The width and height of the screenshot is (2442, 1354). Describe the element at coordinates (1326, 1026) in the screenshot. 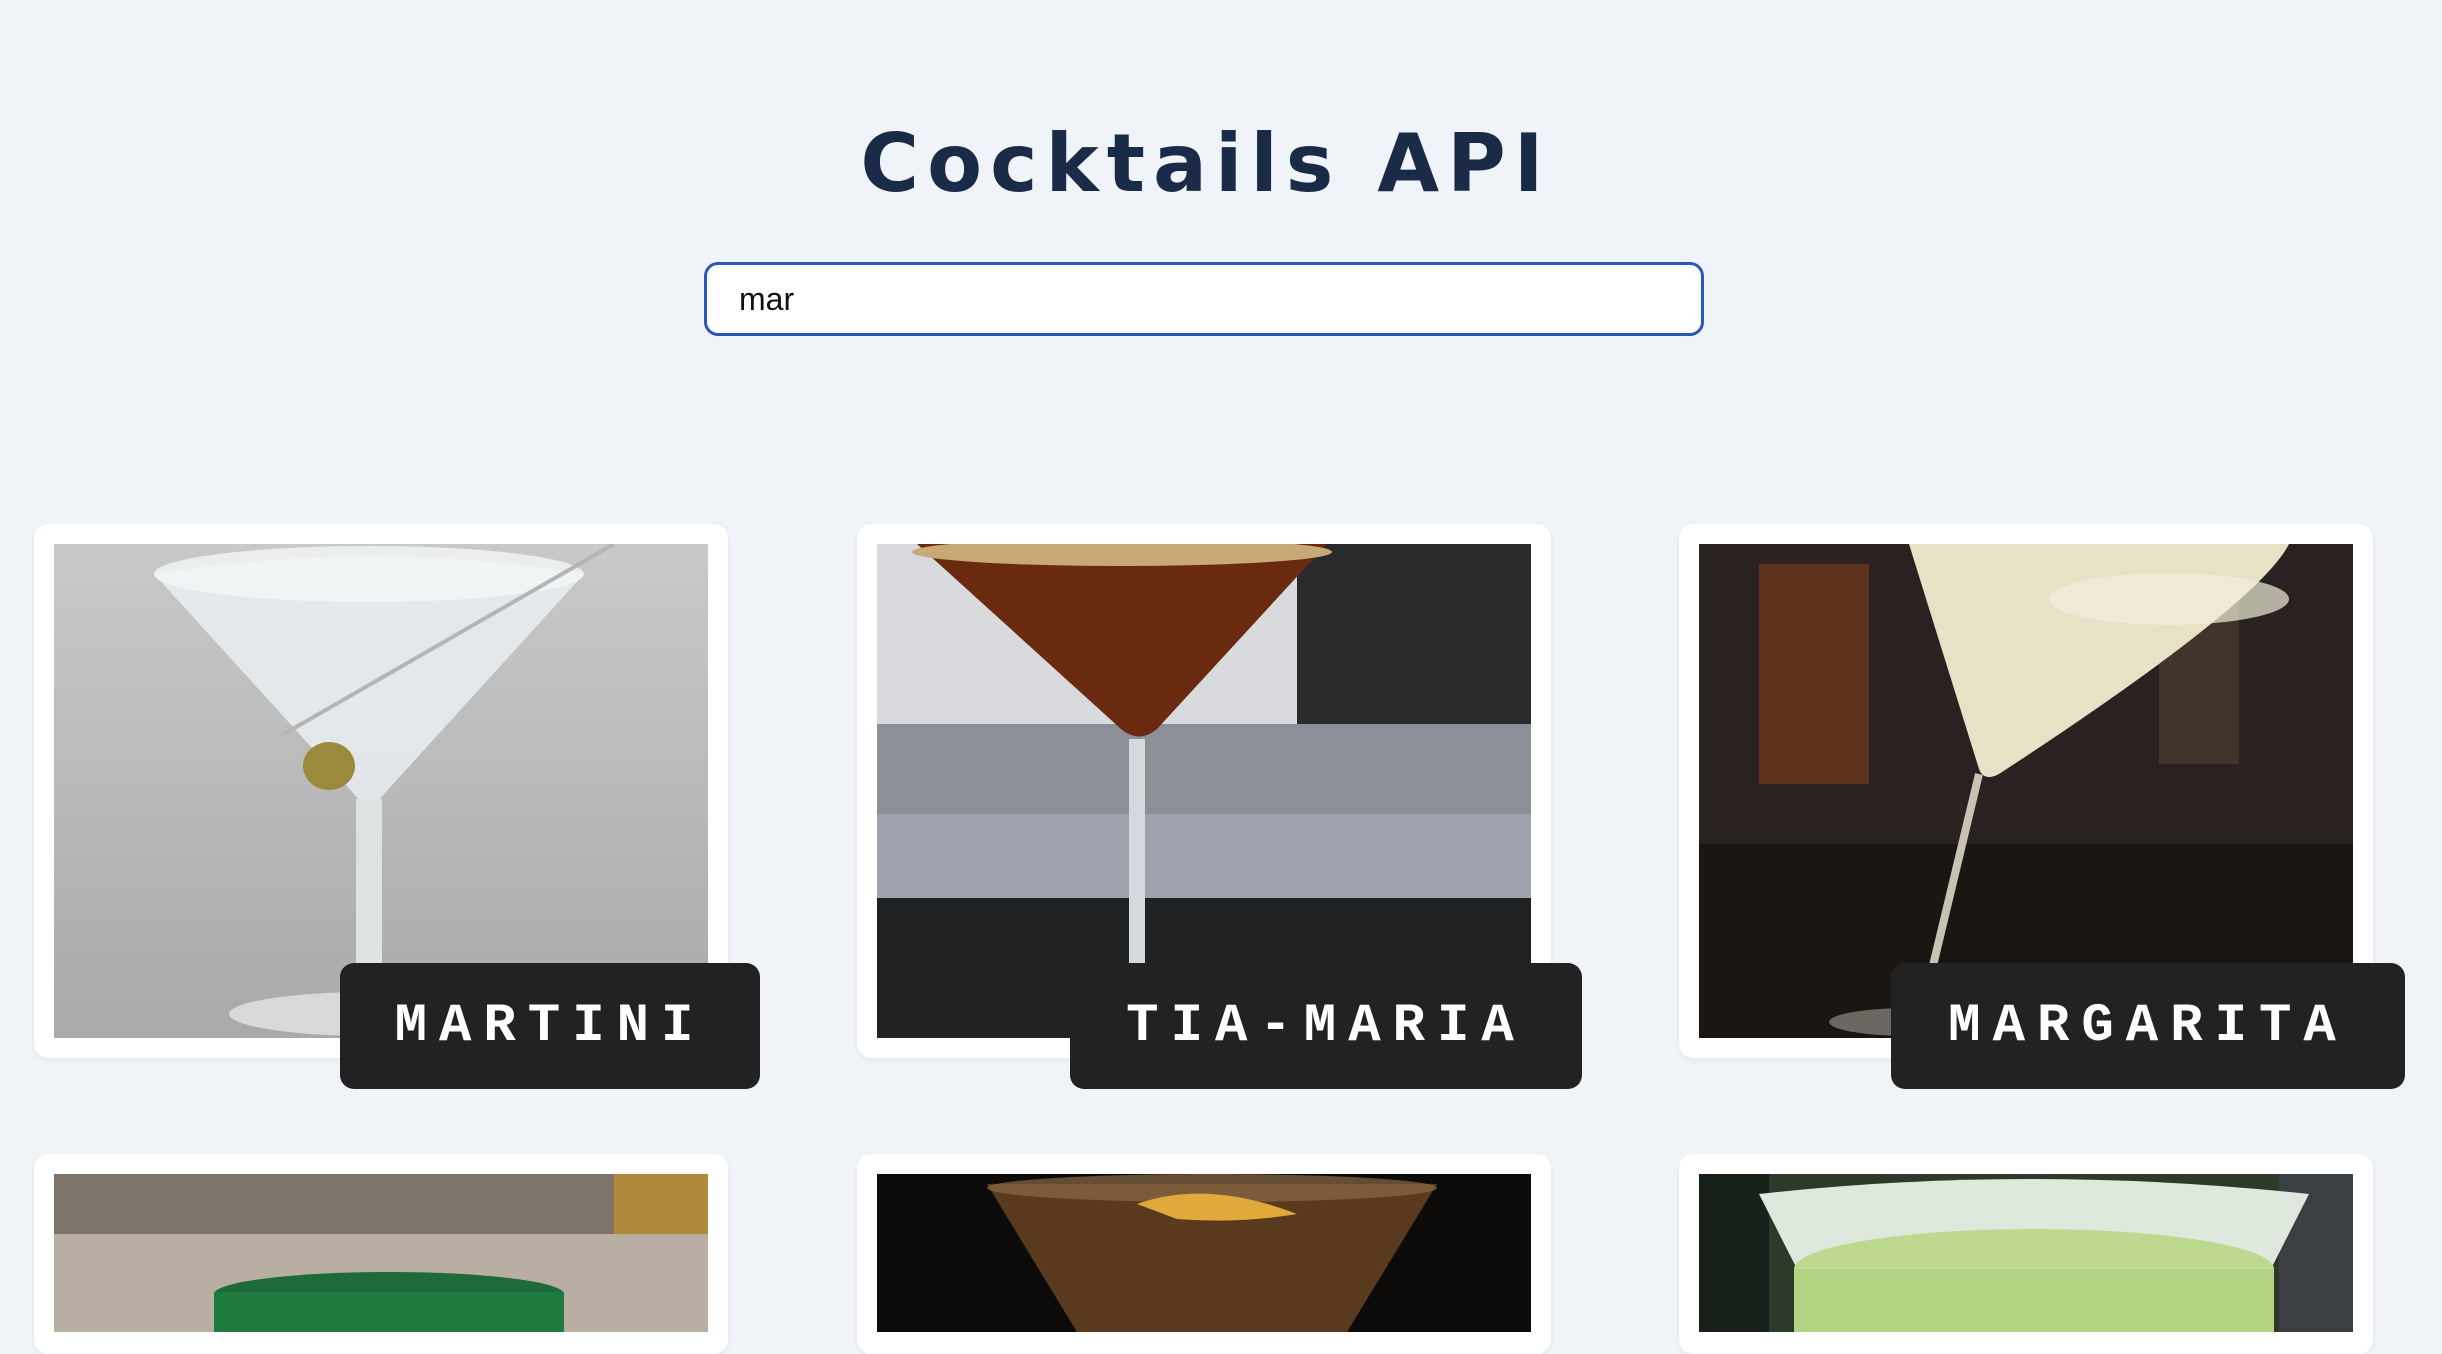

I see `cocktail-name-tia-maria: TIA-MARIA` at that location.